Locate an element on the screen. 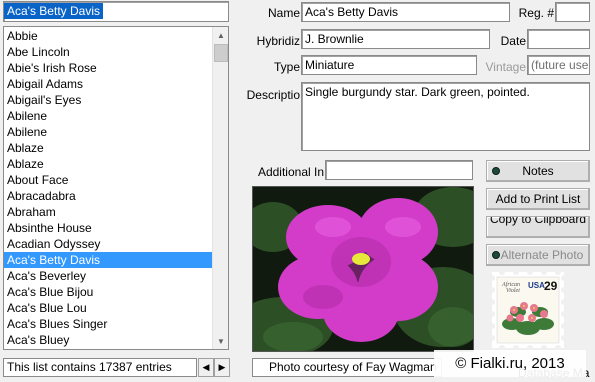 This screenshot has height=382, width=595. list-item: Abigail Adams is located at coordinates (108, 84).